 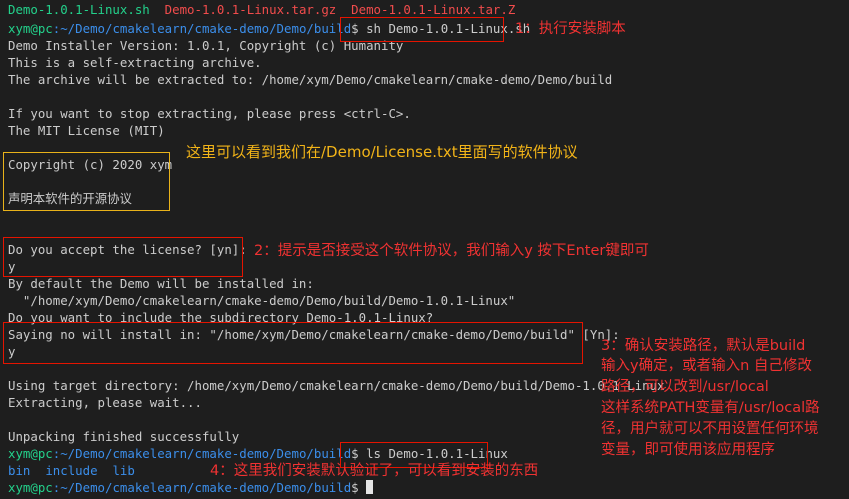 What do you see at coordinates (86, 181) in the screenshot?
I see `annotation-box-license` at bounding box center [86, 181].